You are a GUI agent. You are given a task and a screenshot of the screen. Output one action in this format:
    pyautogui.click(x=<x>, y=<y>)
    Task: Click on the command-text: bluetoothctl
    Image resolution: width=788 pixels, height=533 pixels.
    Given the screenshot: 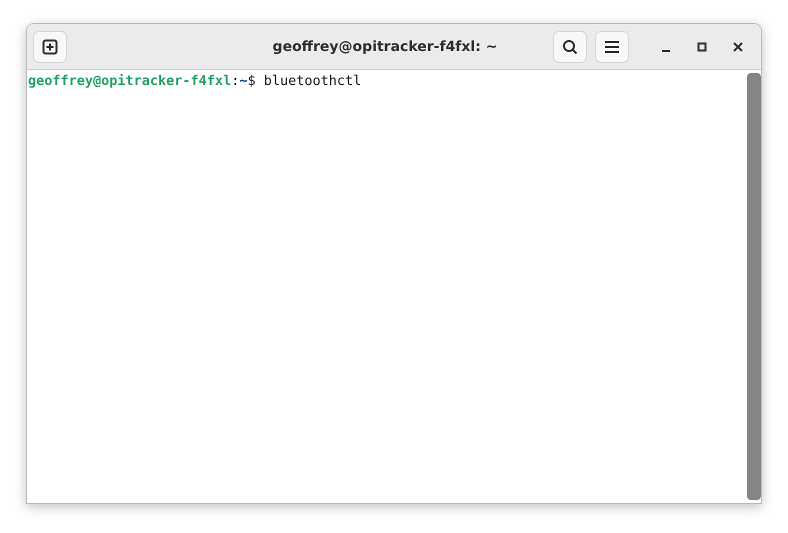 What is the action you would take?
    pyautogui.click(x=313, y=81)
    